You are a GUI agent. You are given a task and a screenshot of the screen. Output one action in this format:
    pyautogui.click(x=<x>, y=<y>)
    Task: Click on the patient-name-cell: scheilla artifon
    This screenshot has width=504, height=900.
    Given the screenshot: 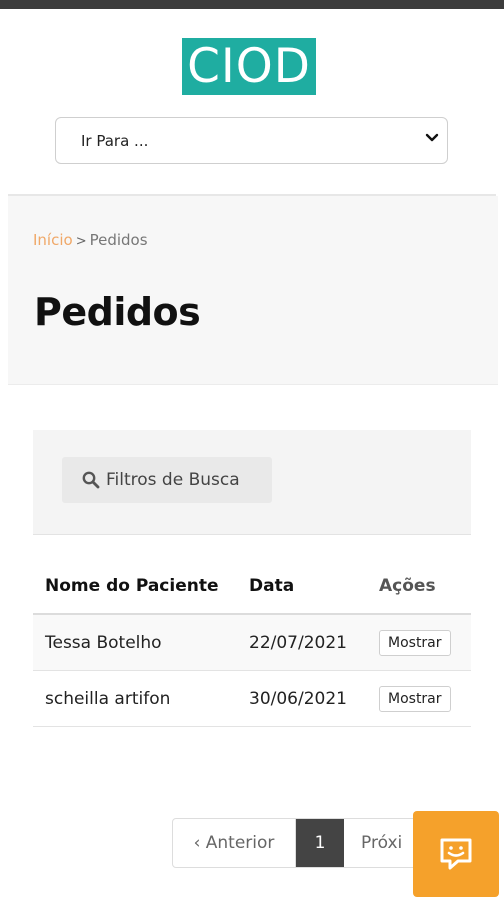 What is the action you would take?
    pyautogui.click(x=135, y=698)
    